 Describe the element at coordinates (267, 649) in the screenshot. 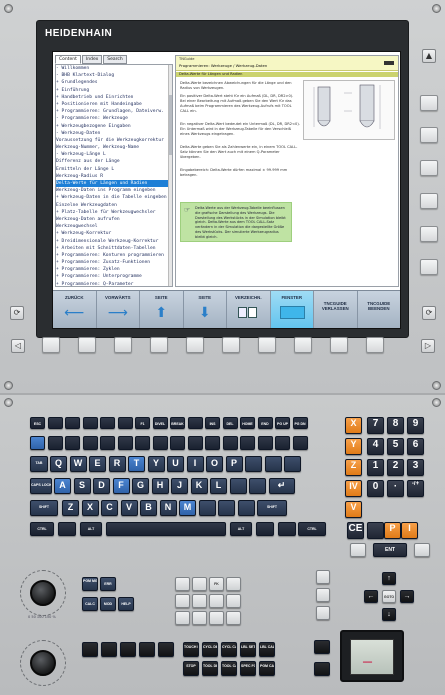

I see `programming-key: LBL CALL` at that location.